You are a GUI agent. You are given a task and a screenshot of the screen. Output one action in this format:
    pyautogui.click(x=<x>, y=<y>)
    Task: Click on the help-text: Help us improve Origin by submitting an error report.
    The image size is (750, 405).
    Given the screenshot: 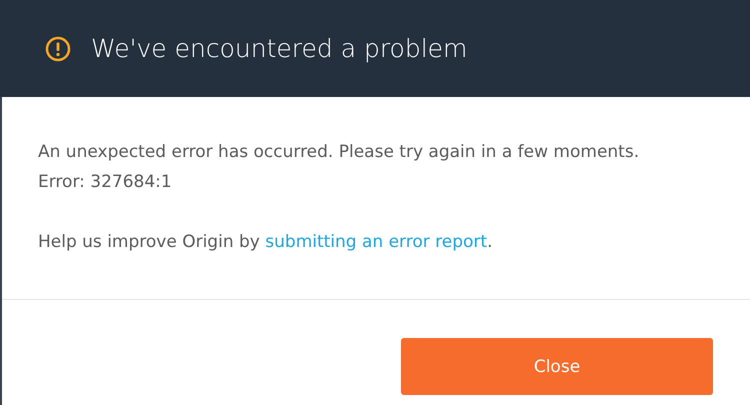 What is the action you would take?
    pyautogui.click(x=266, y=242)
    